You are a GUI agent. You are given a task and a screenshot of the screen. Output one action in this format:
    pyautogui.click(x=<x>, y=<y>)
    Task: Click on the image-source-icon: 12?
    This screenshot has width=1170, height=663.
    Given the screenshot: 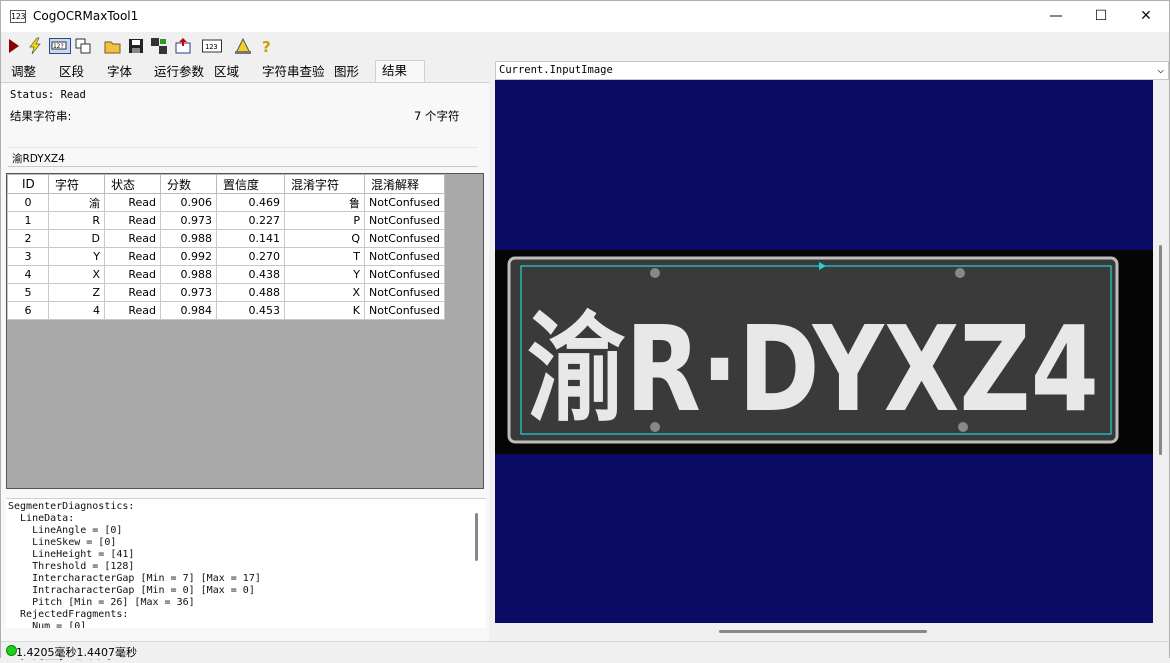 What is the action you would take?
    pyautogui.click(x=60, y=46)
    